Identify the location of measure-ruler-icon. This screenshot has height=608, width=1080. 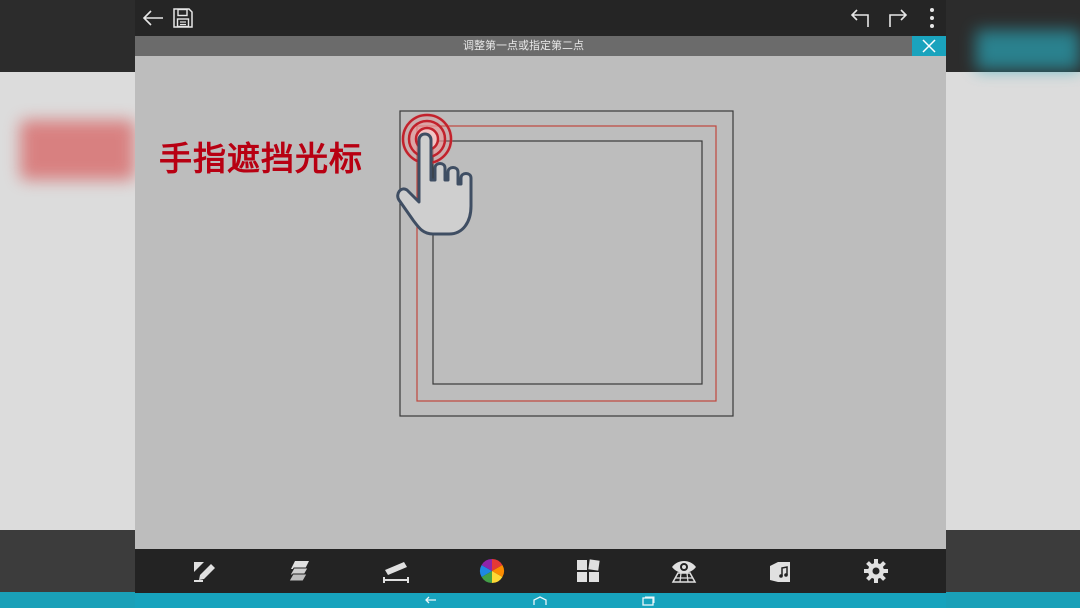
(396, 572).